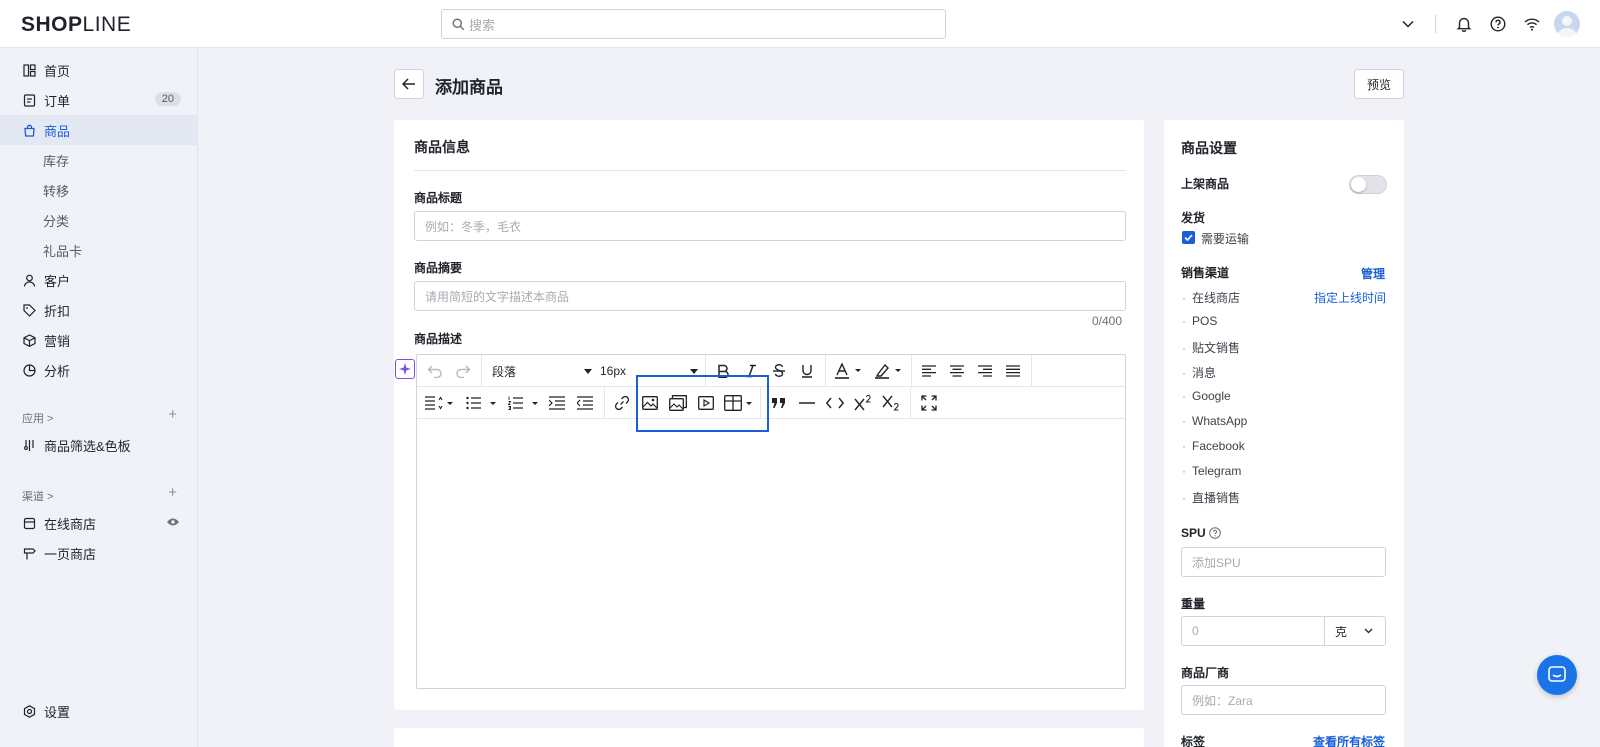 The image size is (1600, 747). What do you see at coordinates (99, 220) in the screenshot?
I see `sidebar-item-categories: 分类` at bounding box center [99, 220].